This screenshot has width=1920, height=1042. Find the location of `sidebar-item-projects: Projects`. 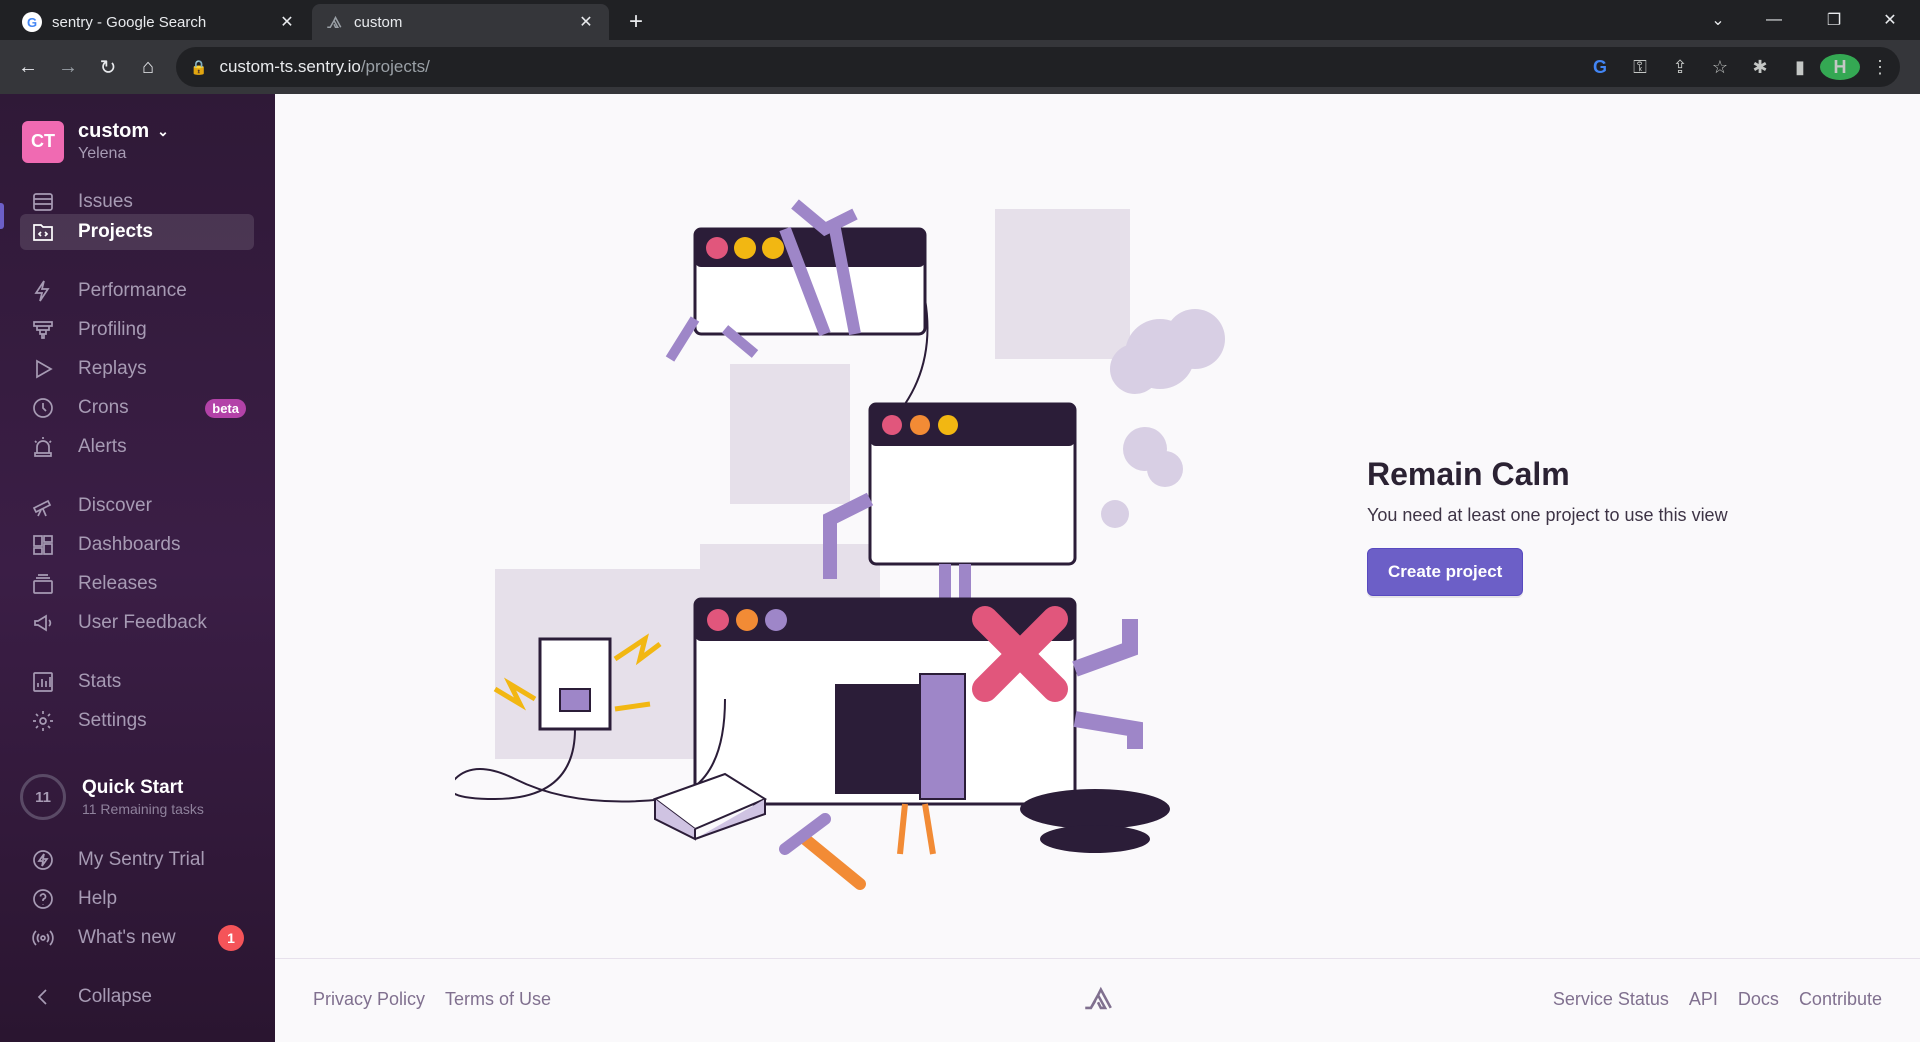

sidebar-item-projects: Projects is located at coordinates (137, 232).